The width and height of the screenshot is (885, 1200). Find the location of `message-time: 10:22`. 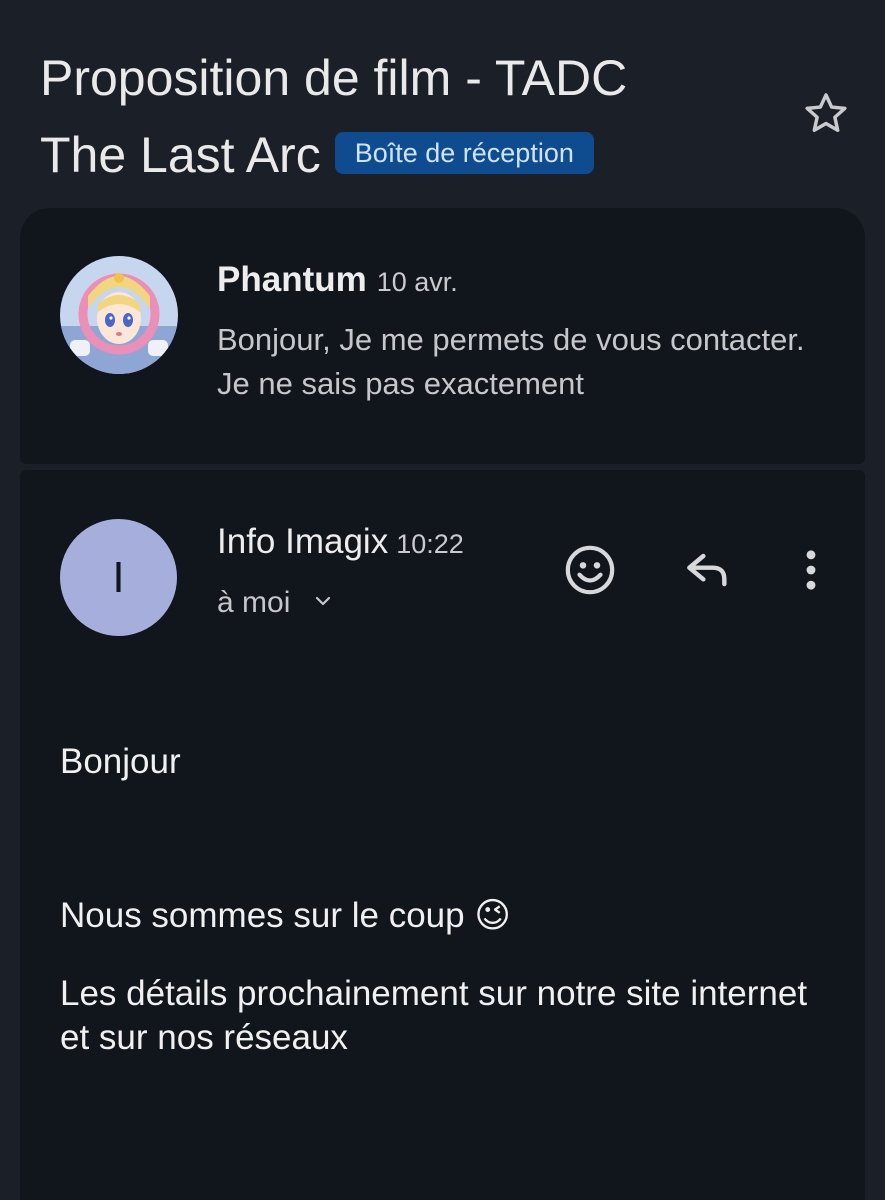

message-time: 10:22 is located at coordinates (430, 544).